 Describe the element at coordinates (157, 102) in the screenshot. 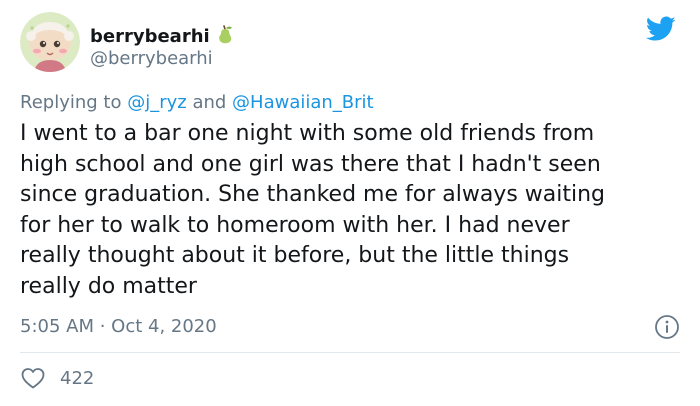

I see `mention-link-j-ryz: @j_ryz` at that location.